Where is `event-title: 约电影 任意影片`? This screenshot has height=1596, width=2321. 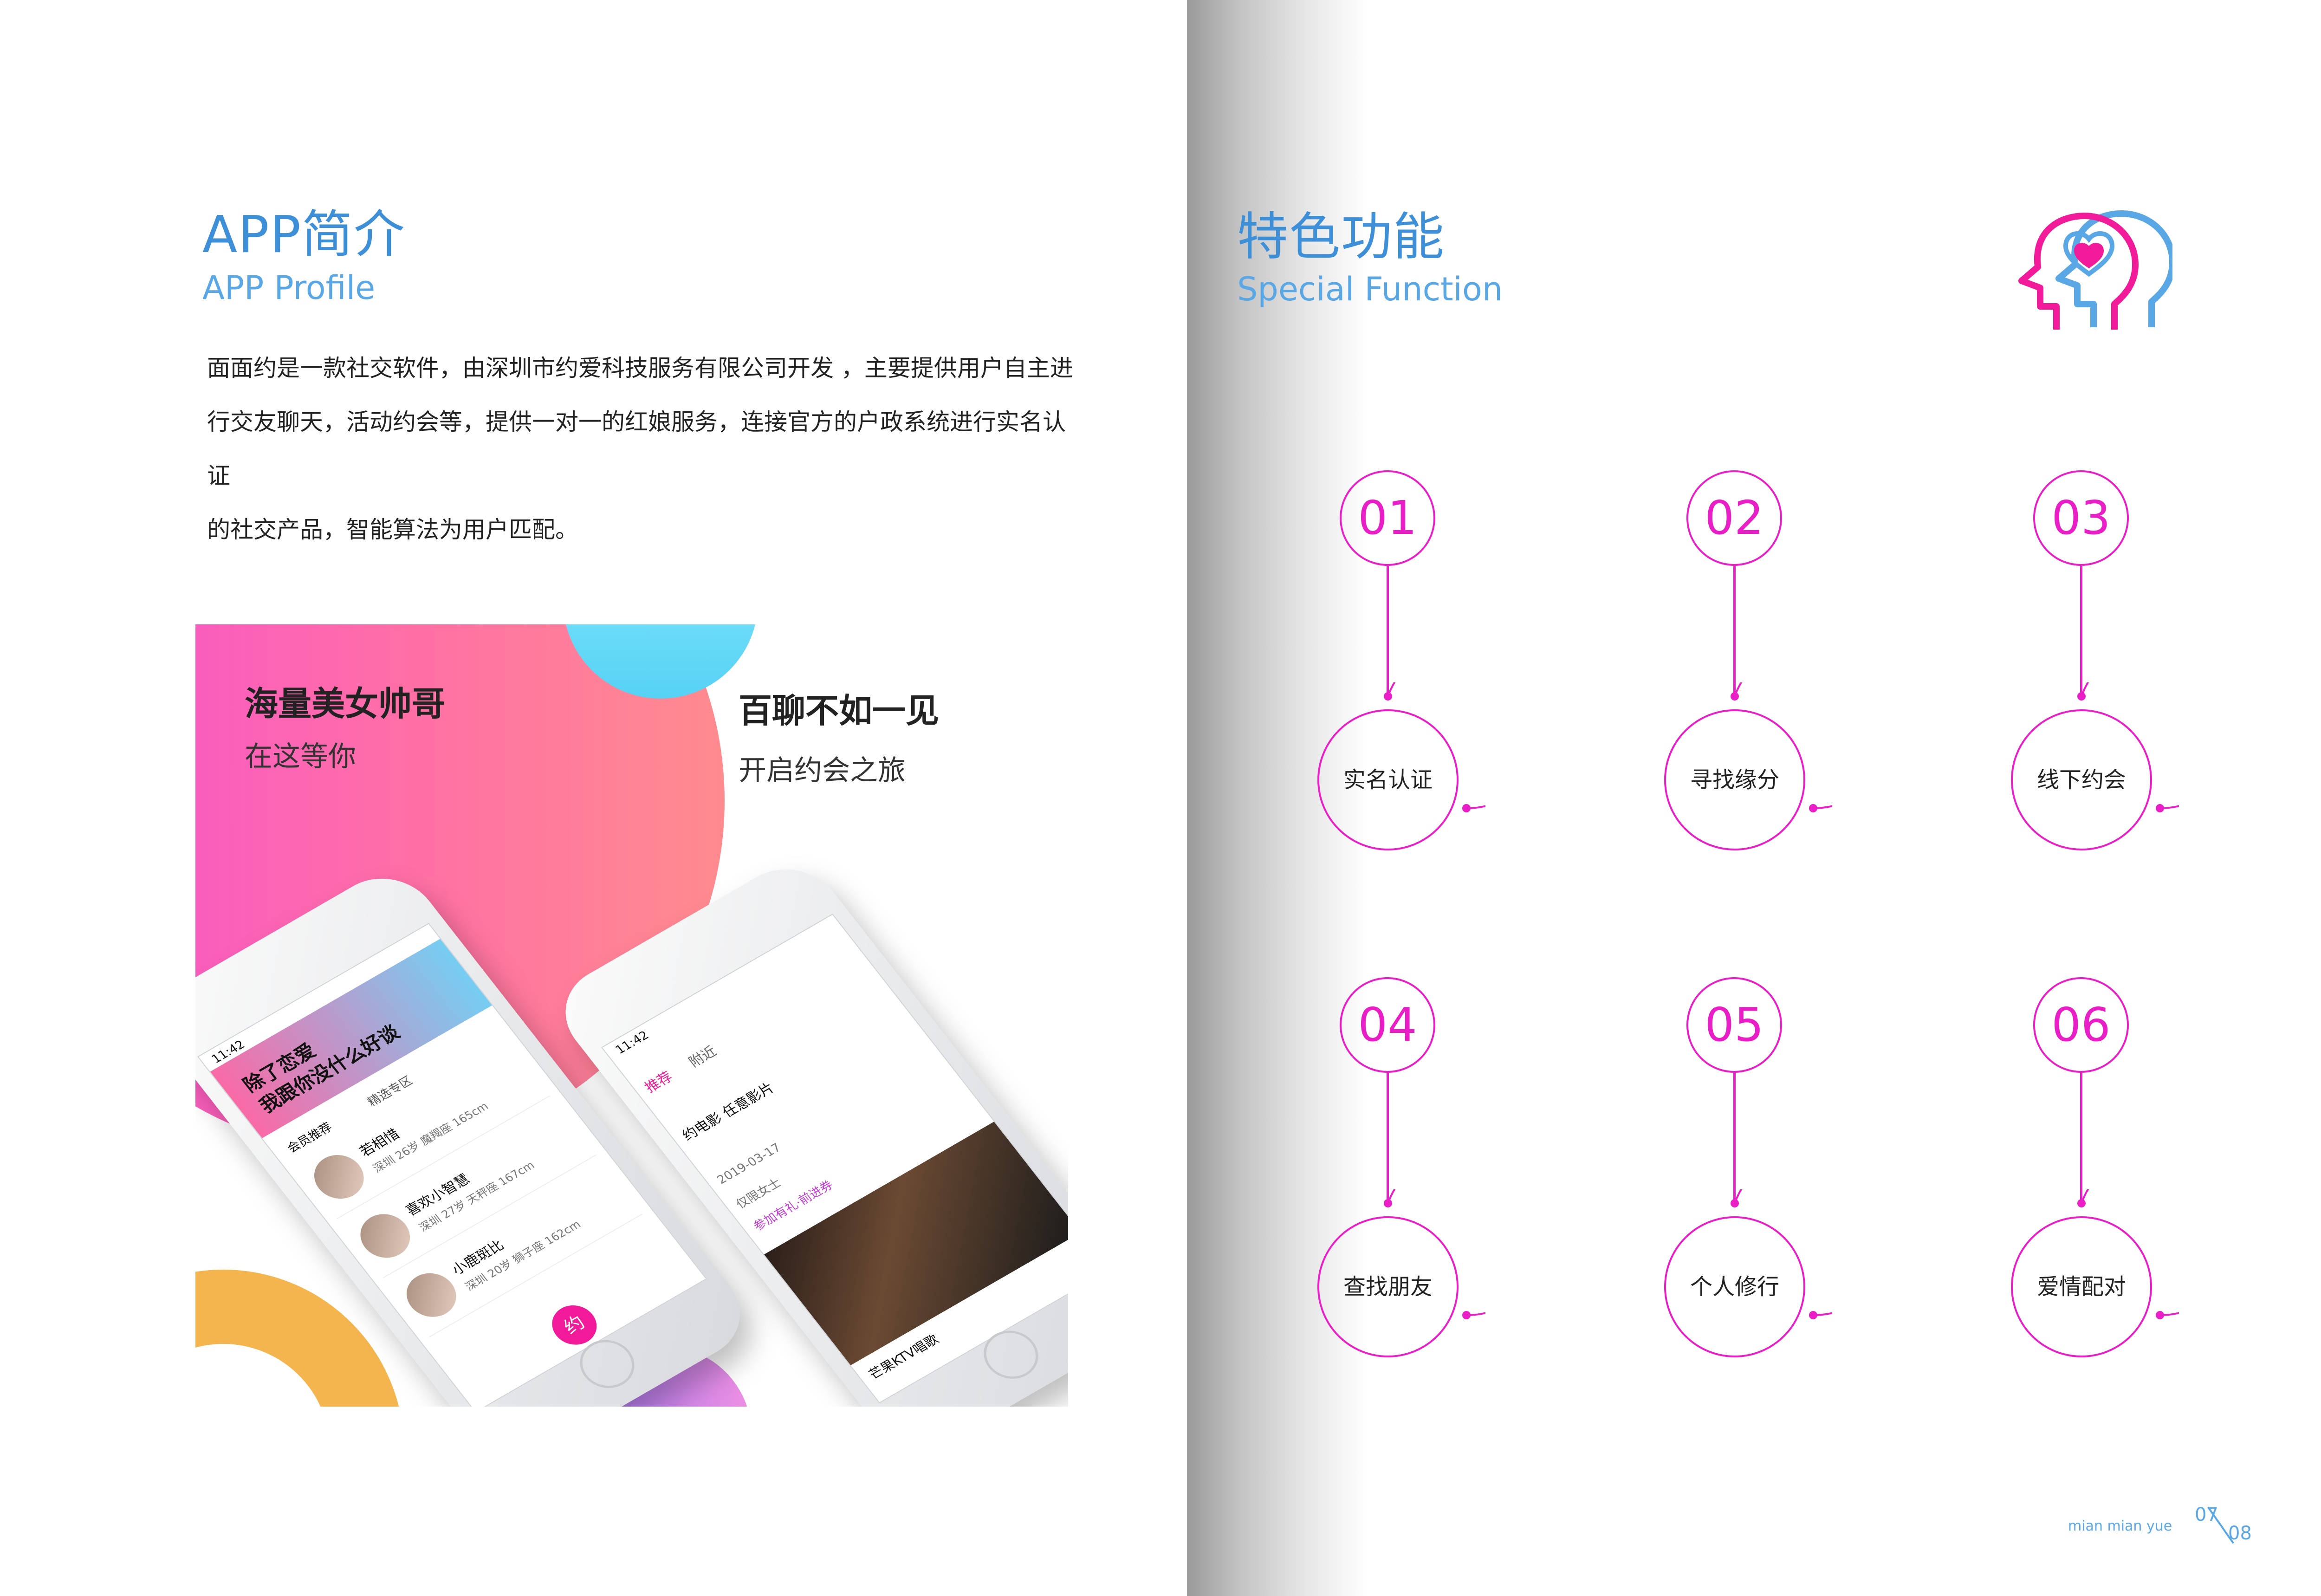
event-title: 约电影 任意影片 is located at coordinates (728, 1111).